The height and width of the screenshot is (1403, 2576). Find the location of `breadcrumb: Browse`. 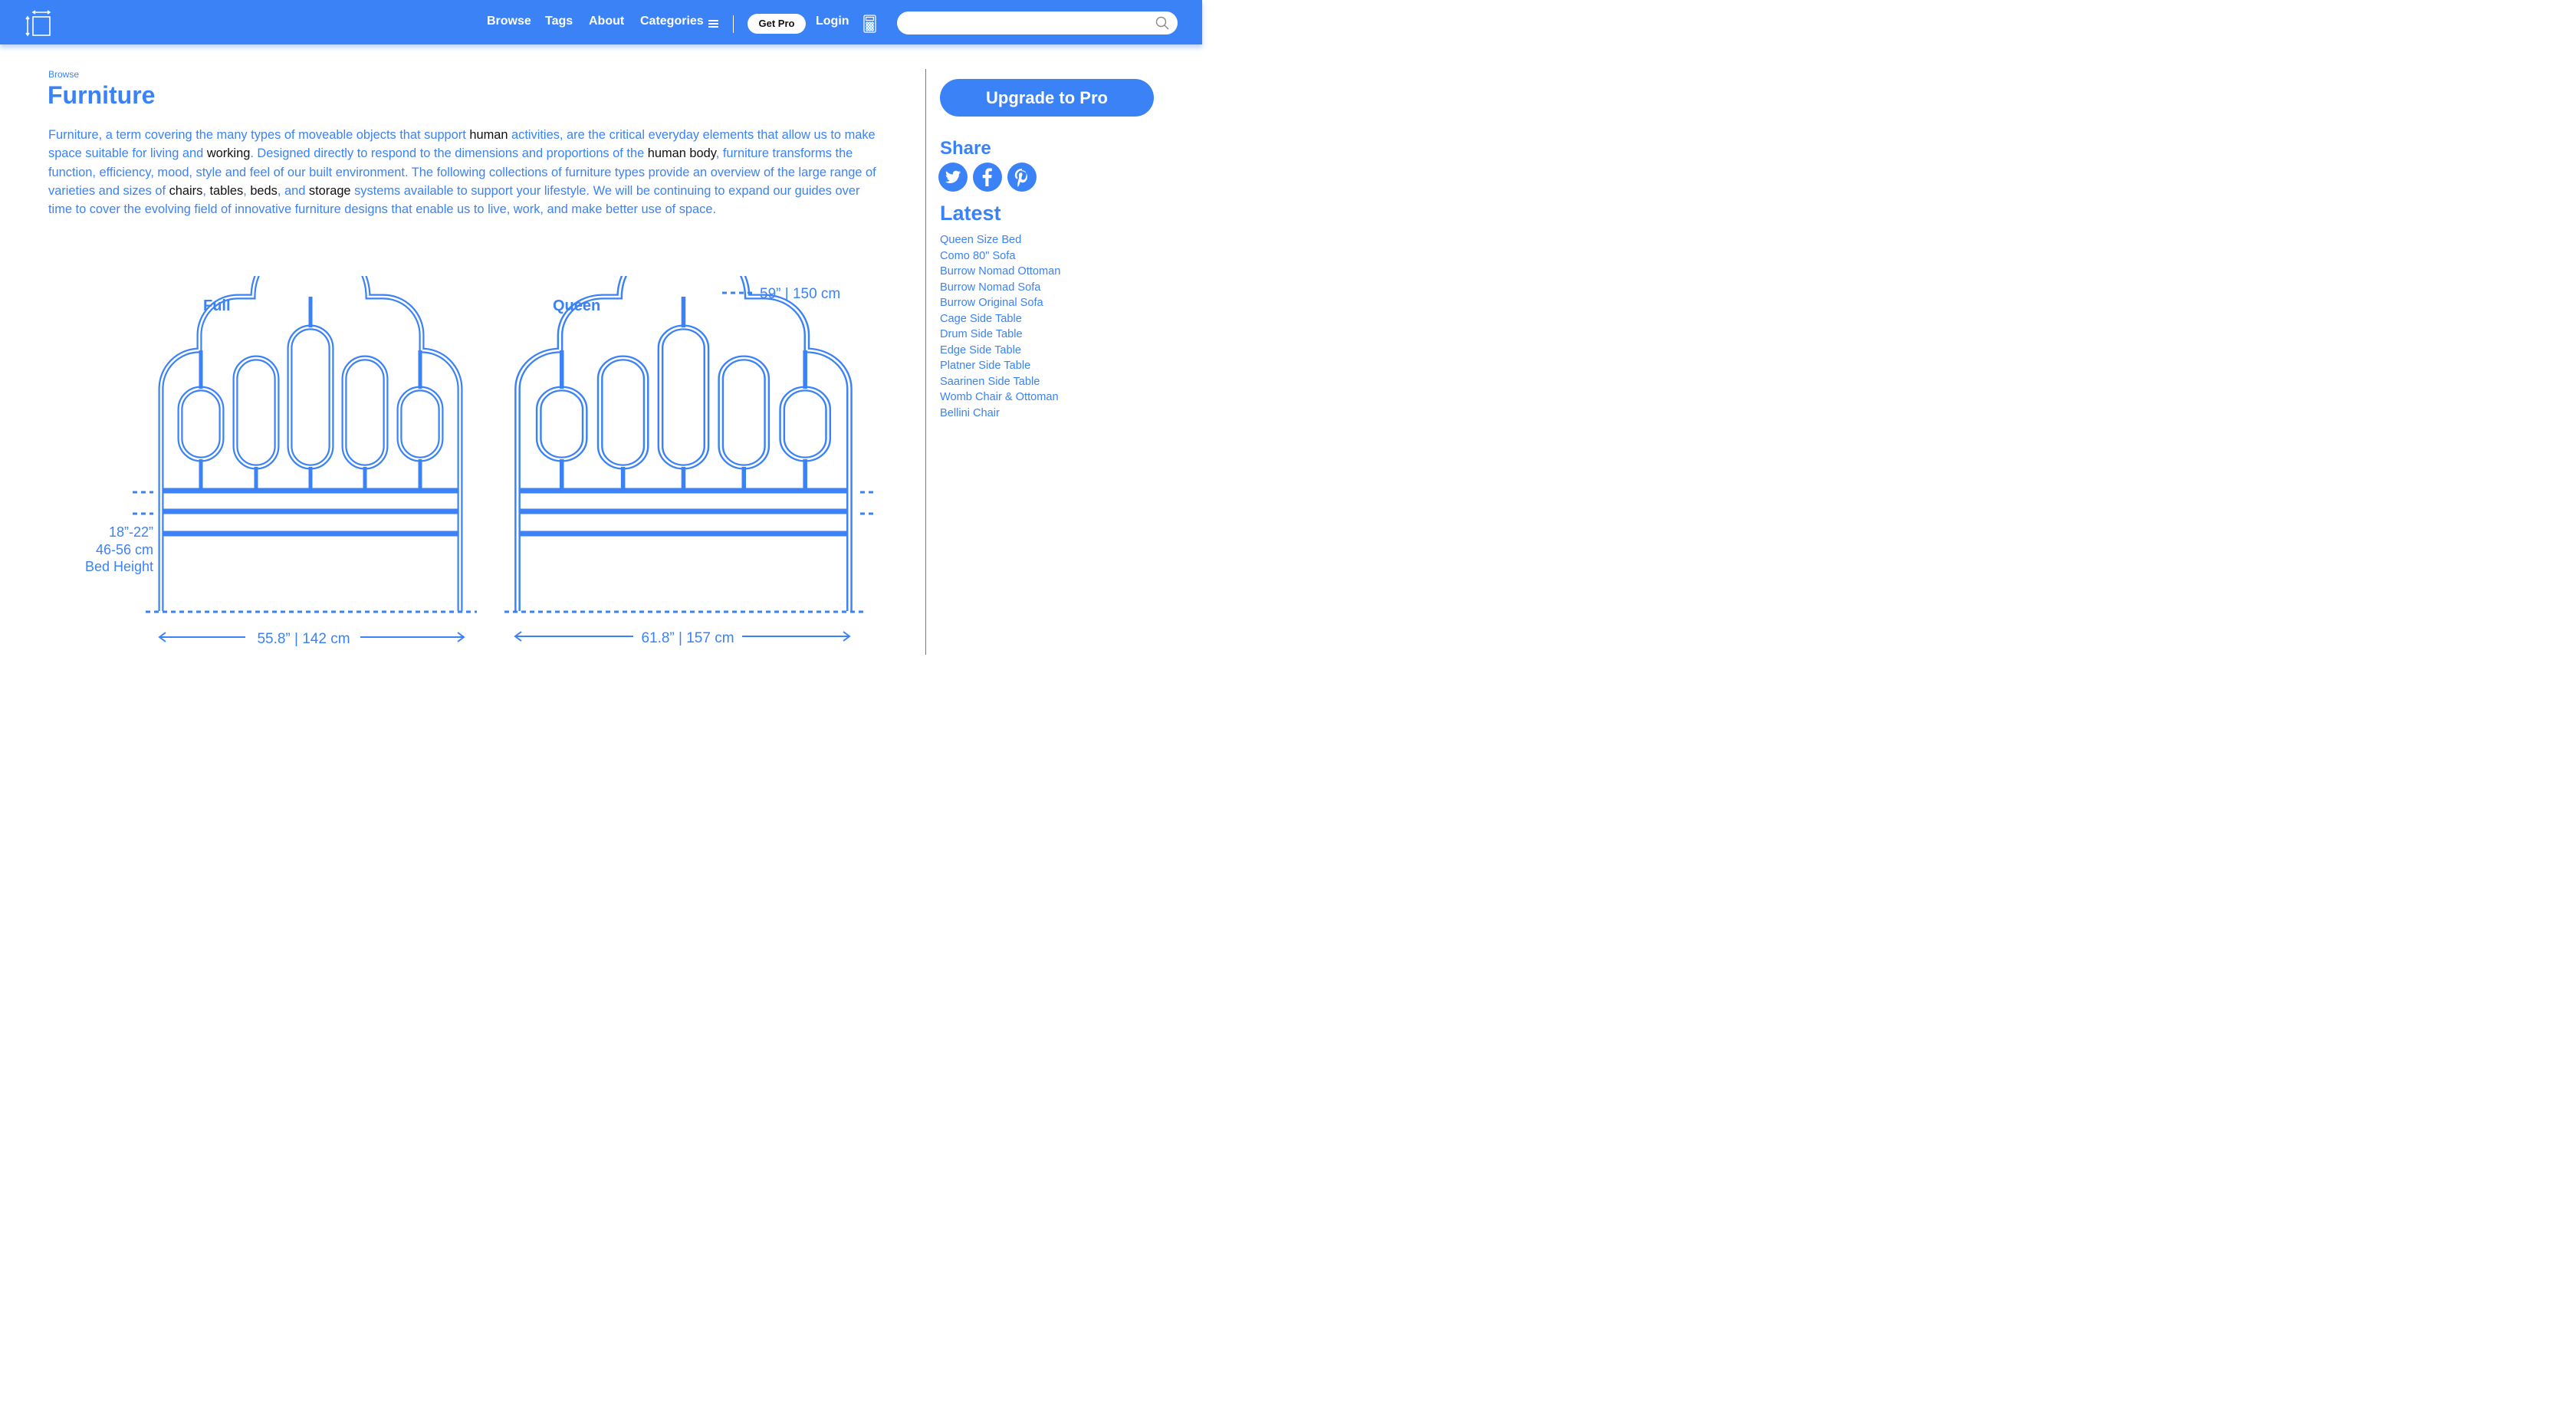

breadcrumb: Browse is located at coordinates (63, 75).